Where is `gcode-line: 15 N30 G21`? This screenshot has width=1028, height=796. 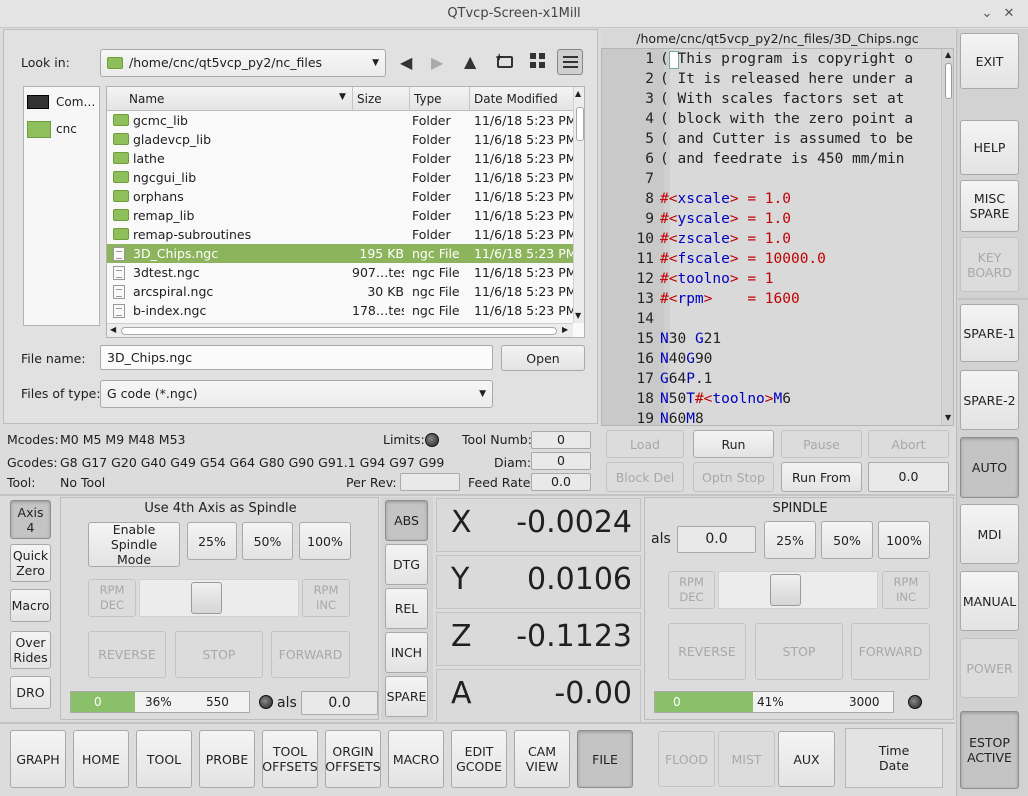 gcode-line: 15 N30 G21 is located at coordinates (772, 339).